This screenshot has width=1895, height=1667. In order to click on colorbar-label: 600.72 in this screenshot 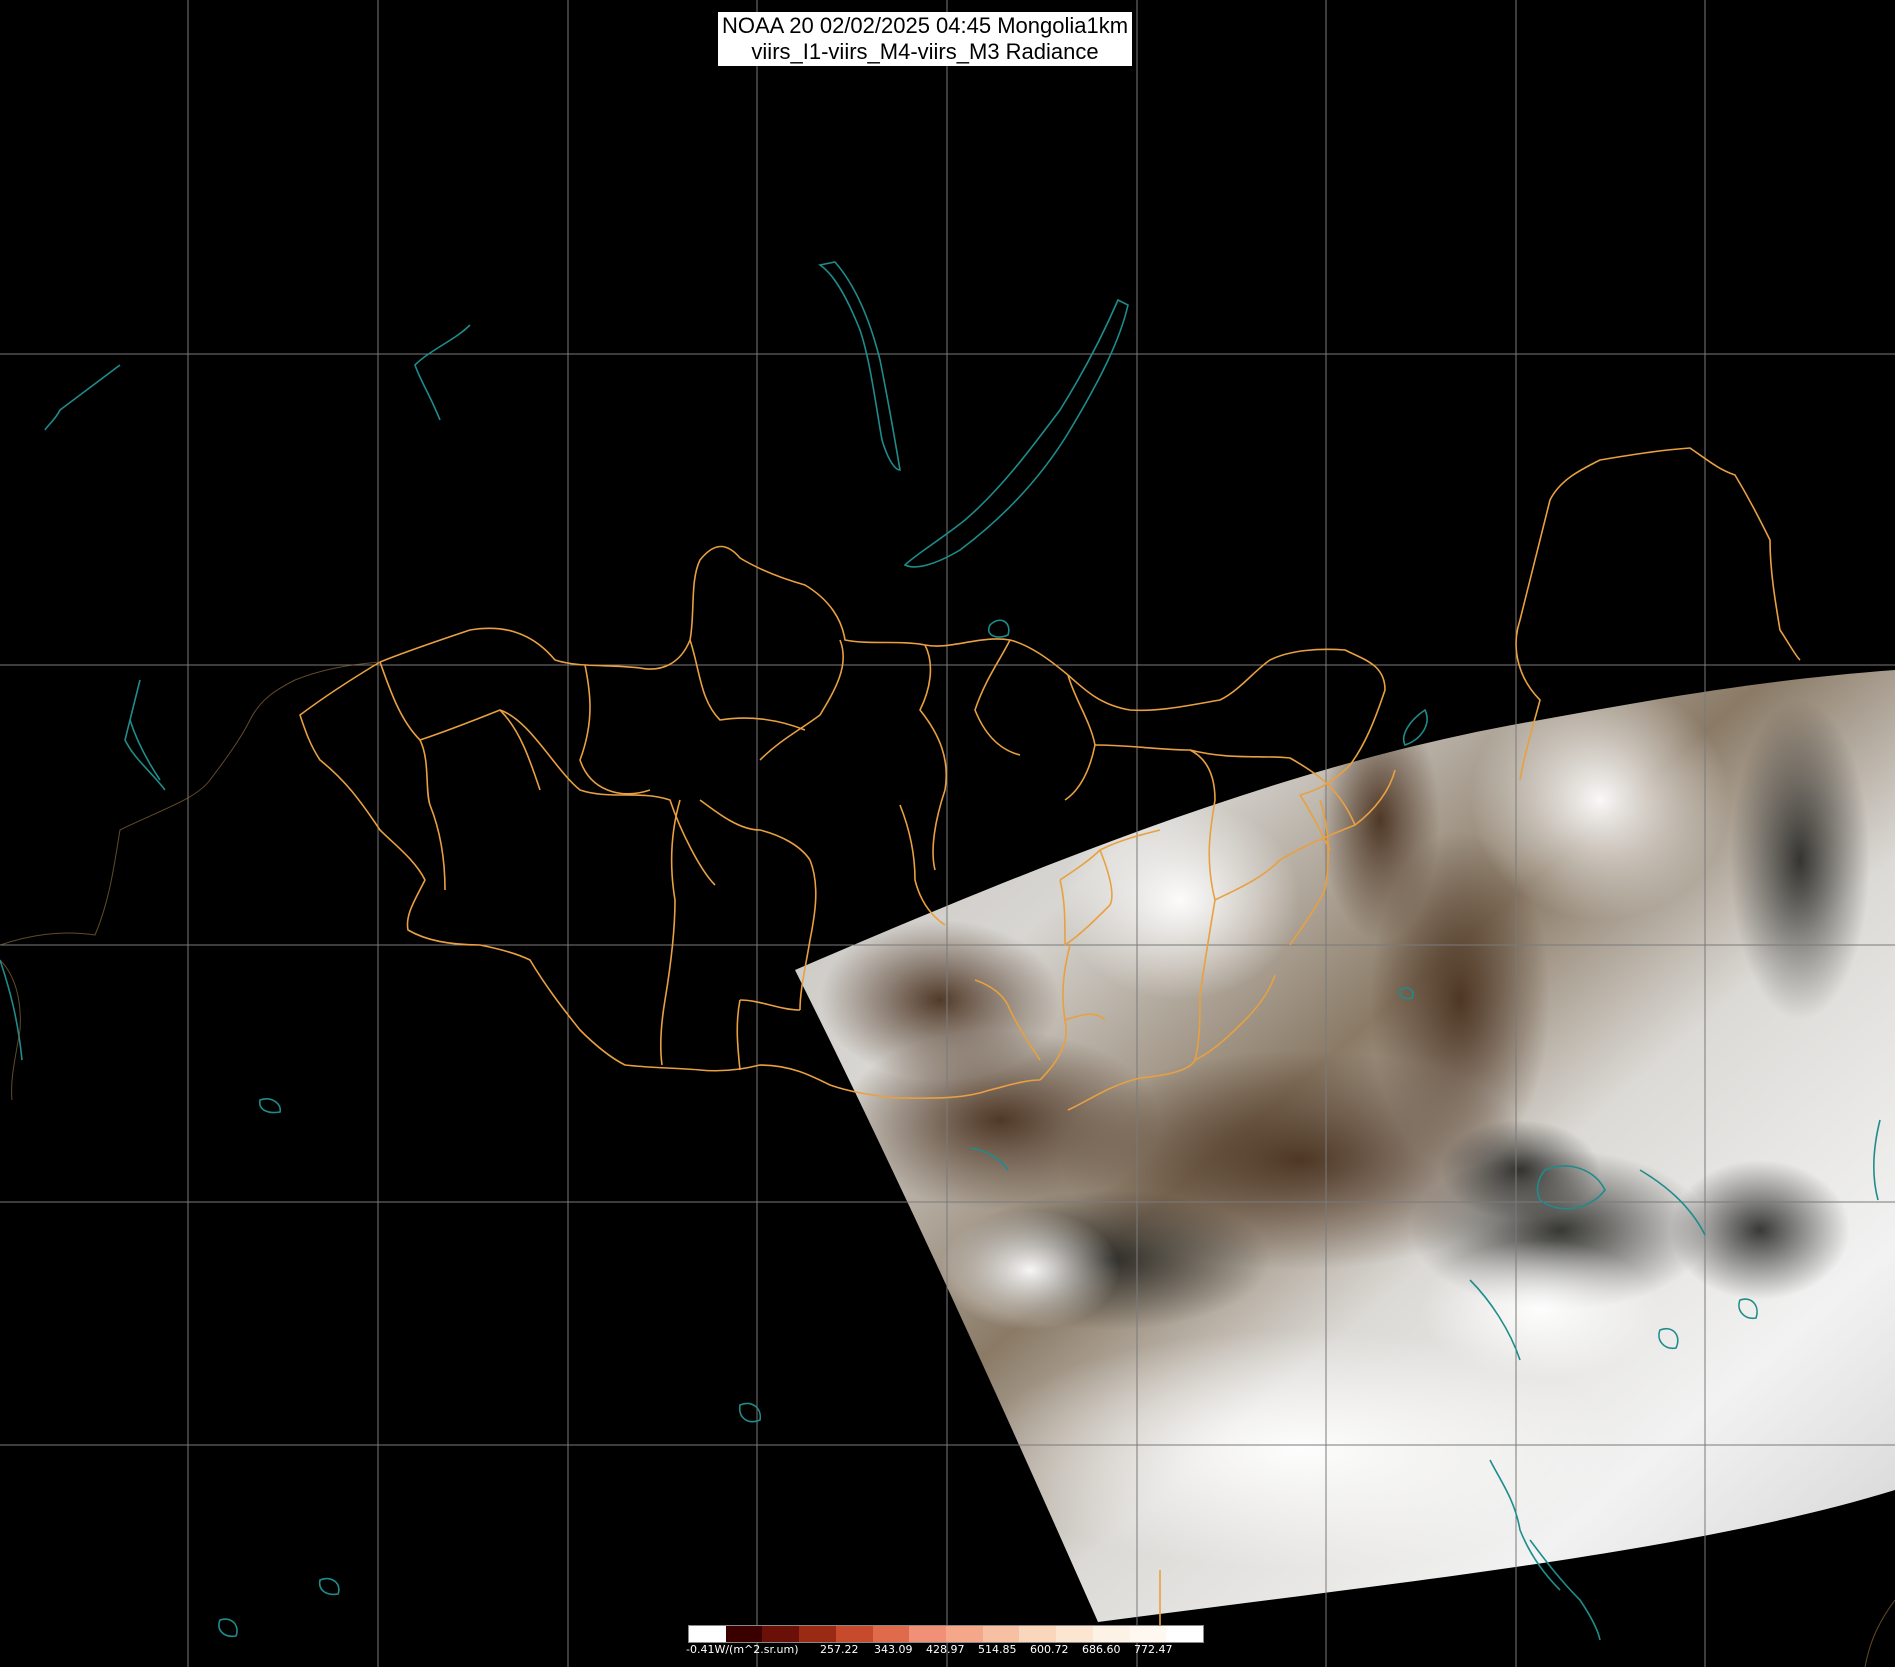, I will do `click(1049, 1649)`.